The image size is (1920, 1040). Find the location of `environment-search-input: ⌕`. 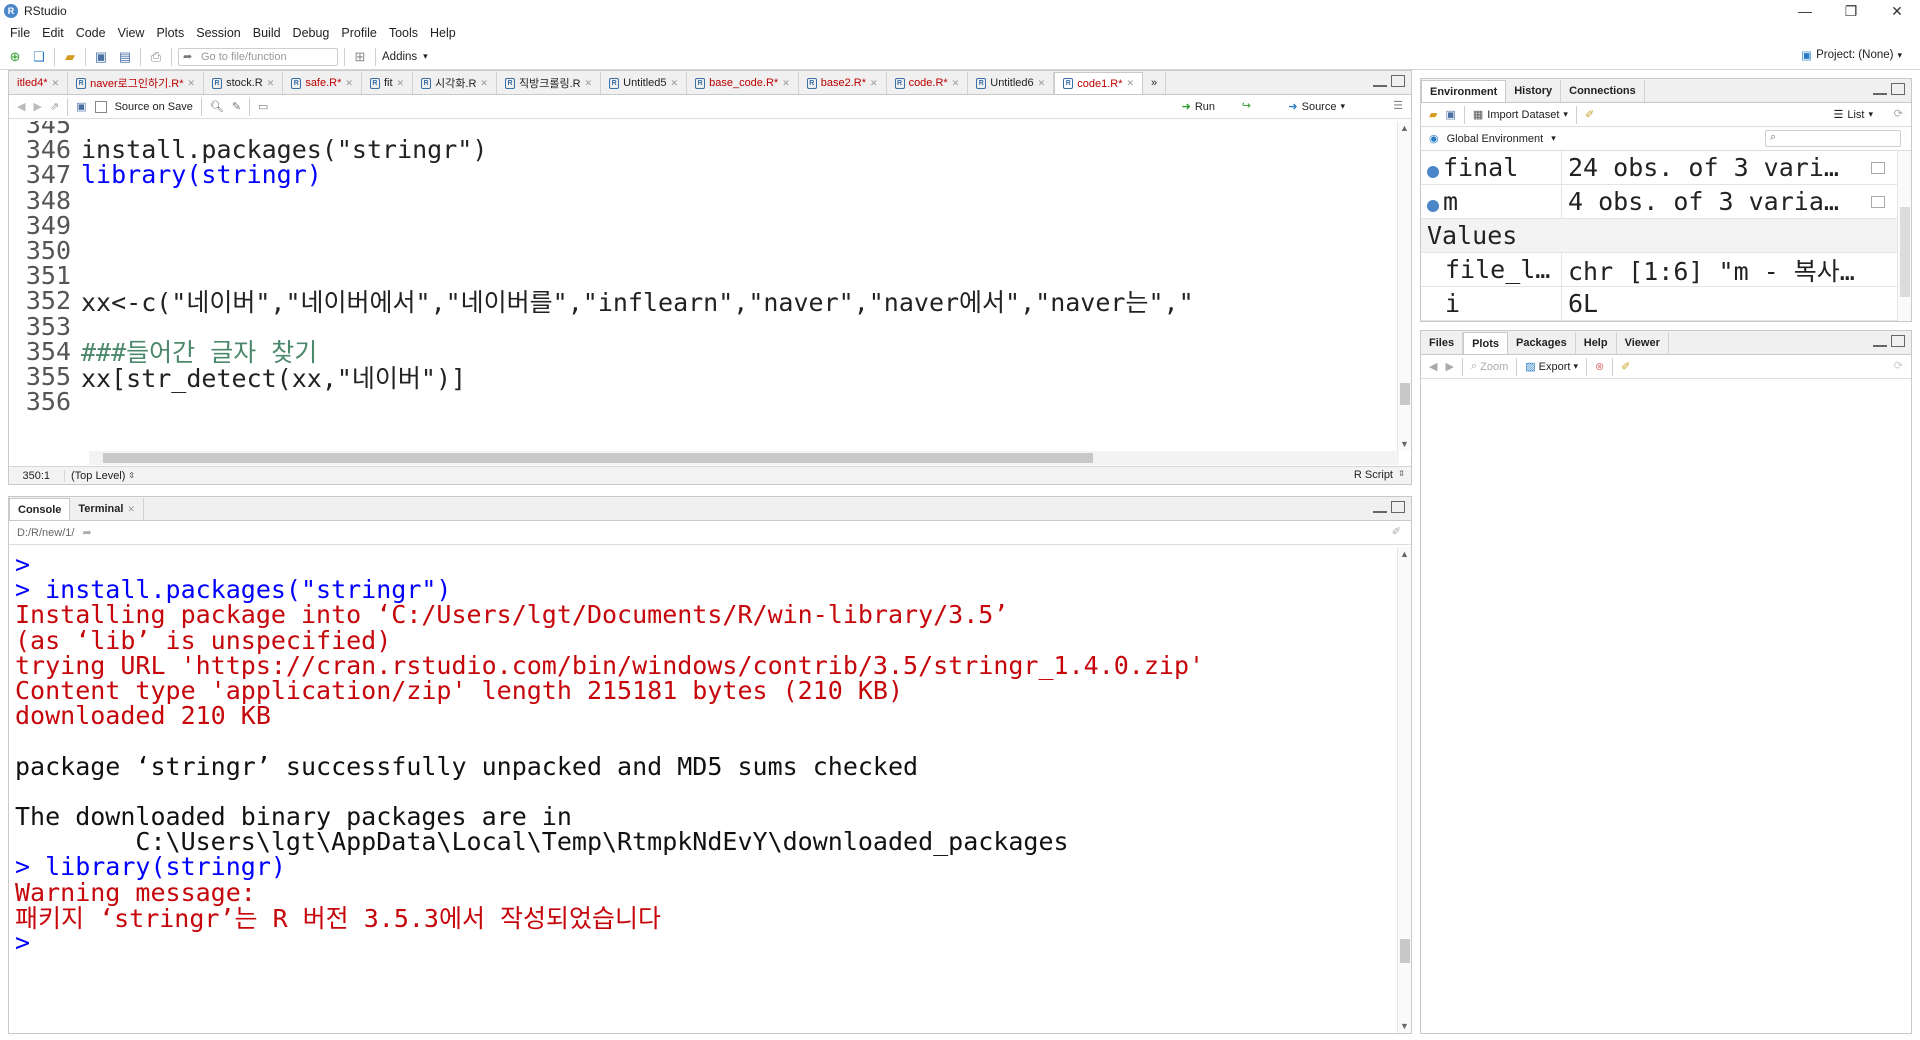

environment-search-input: ⌕ is located at coordinates (1833, 138).